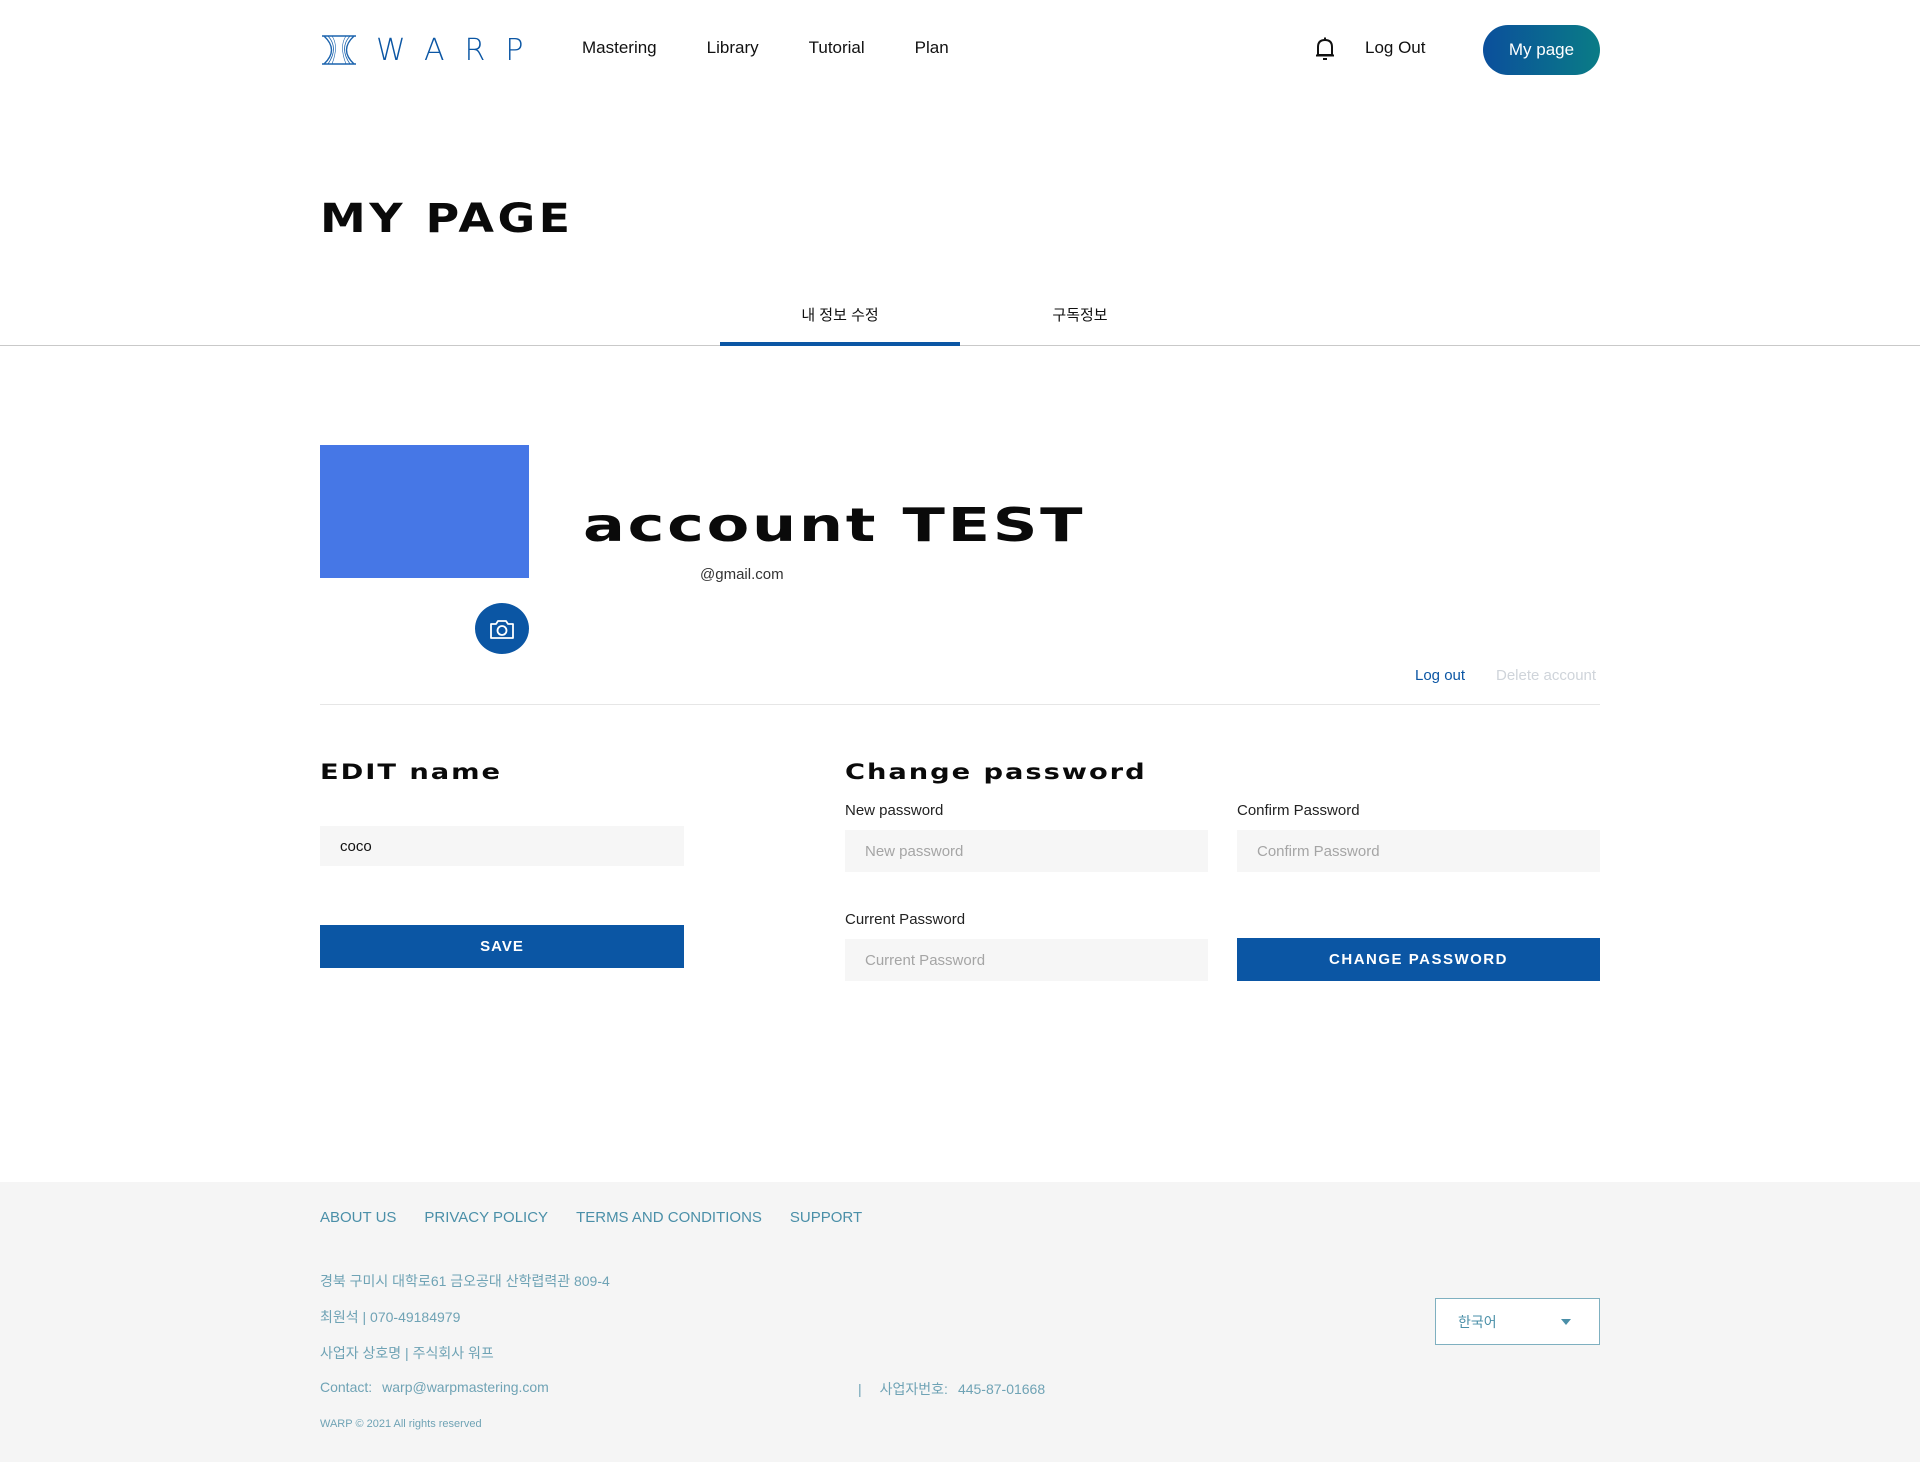 The height and width of the screenshot is (1462, 1920). Describe the element at coordinates (1298, 810) in the screenshot. I see `confirm-password-label: Confirm Password` at that location.